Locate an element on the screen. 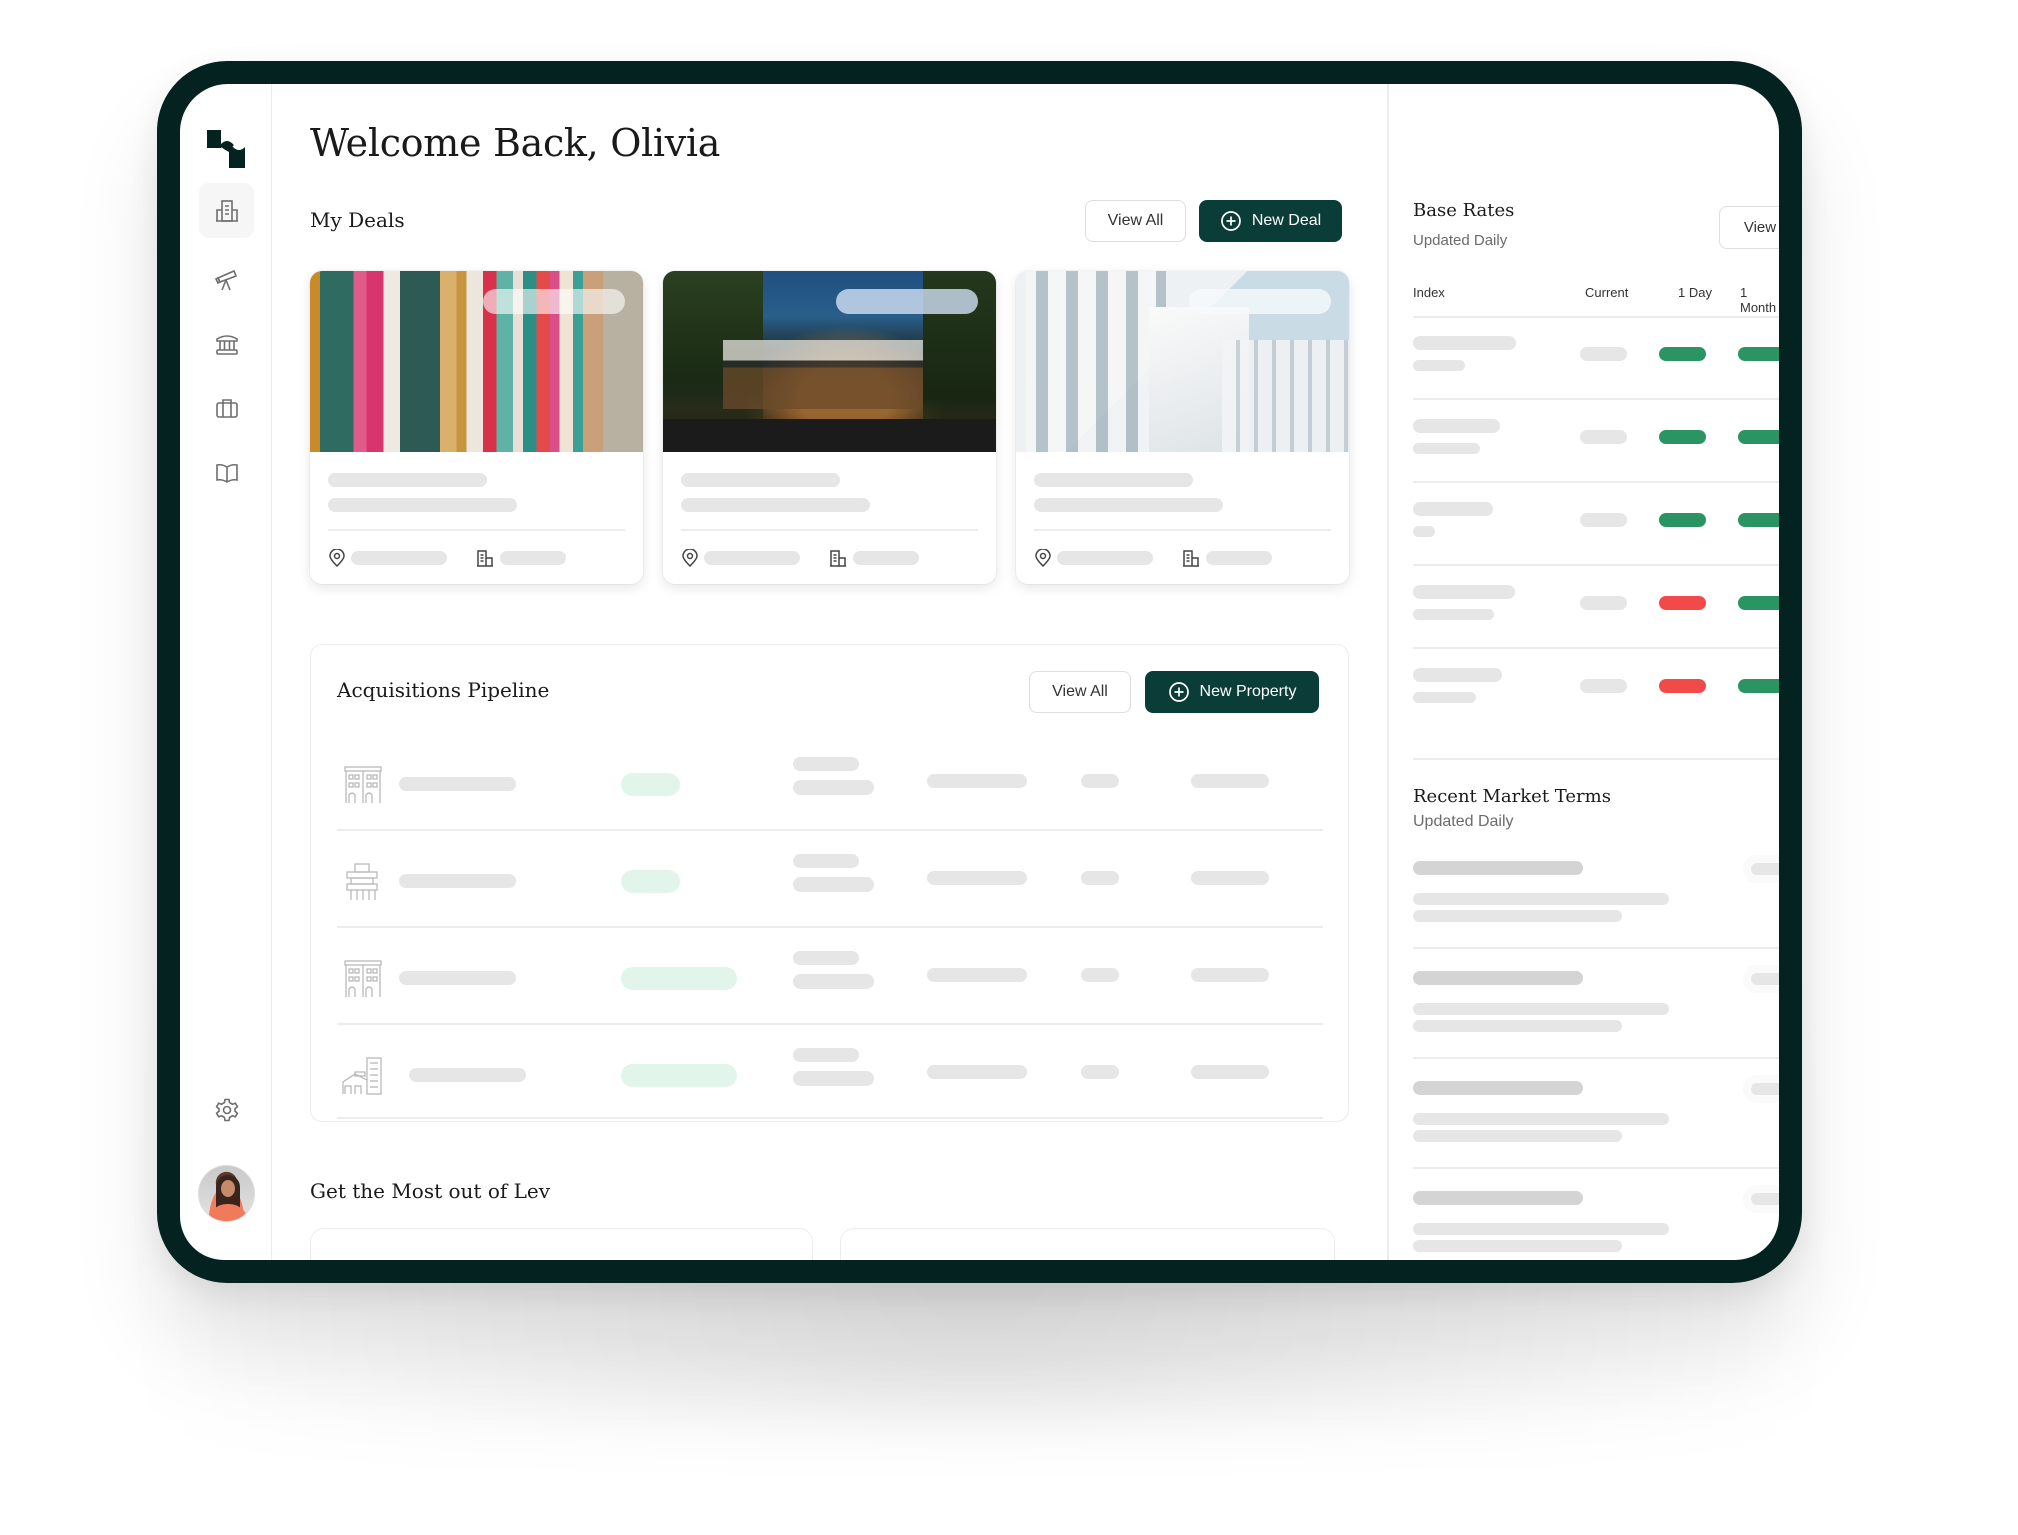  new-deal-button: New Deal is located at coordinates (1270, 221).